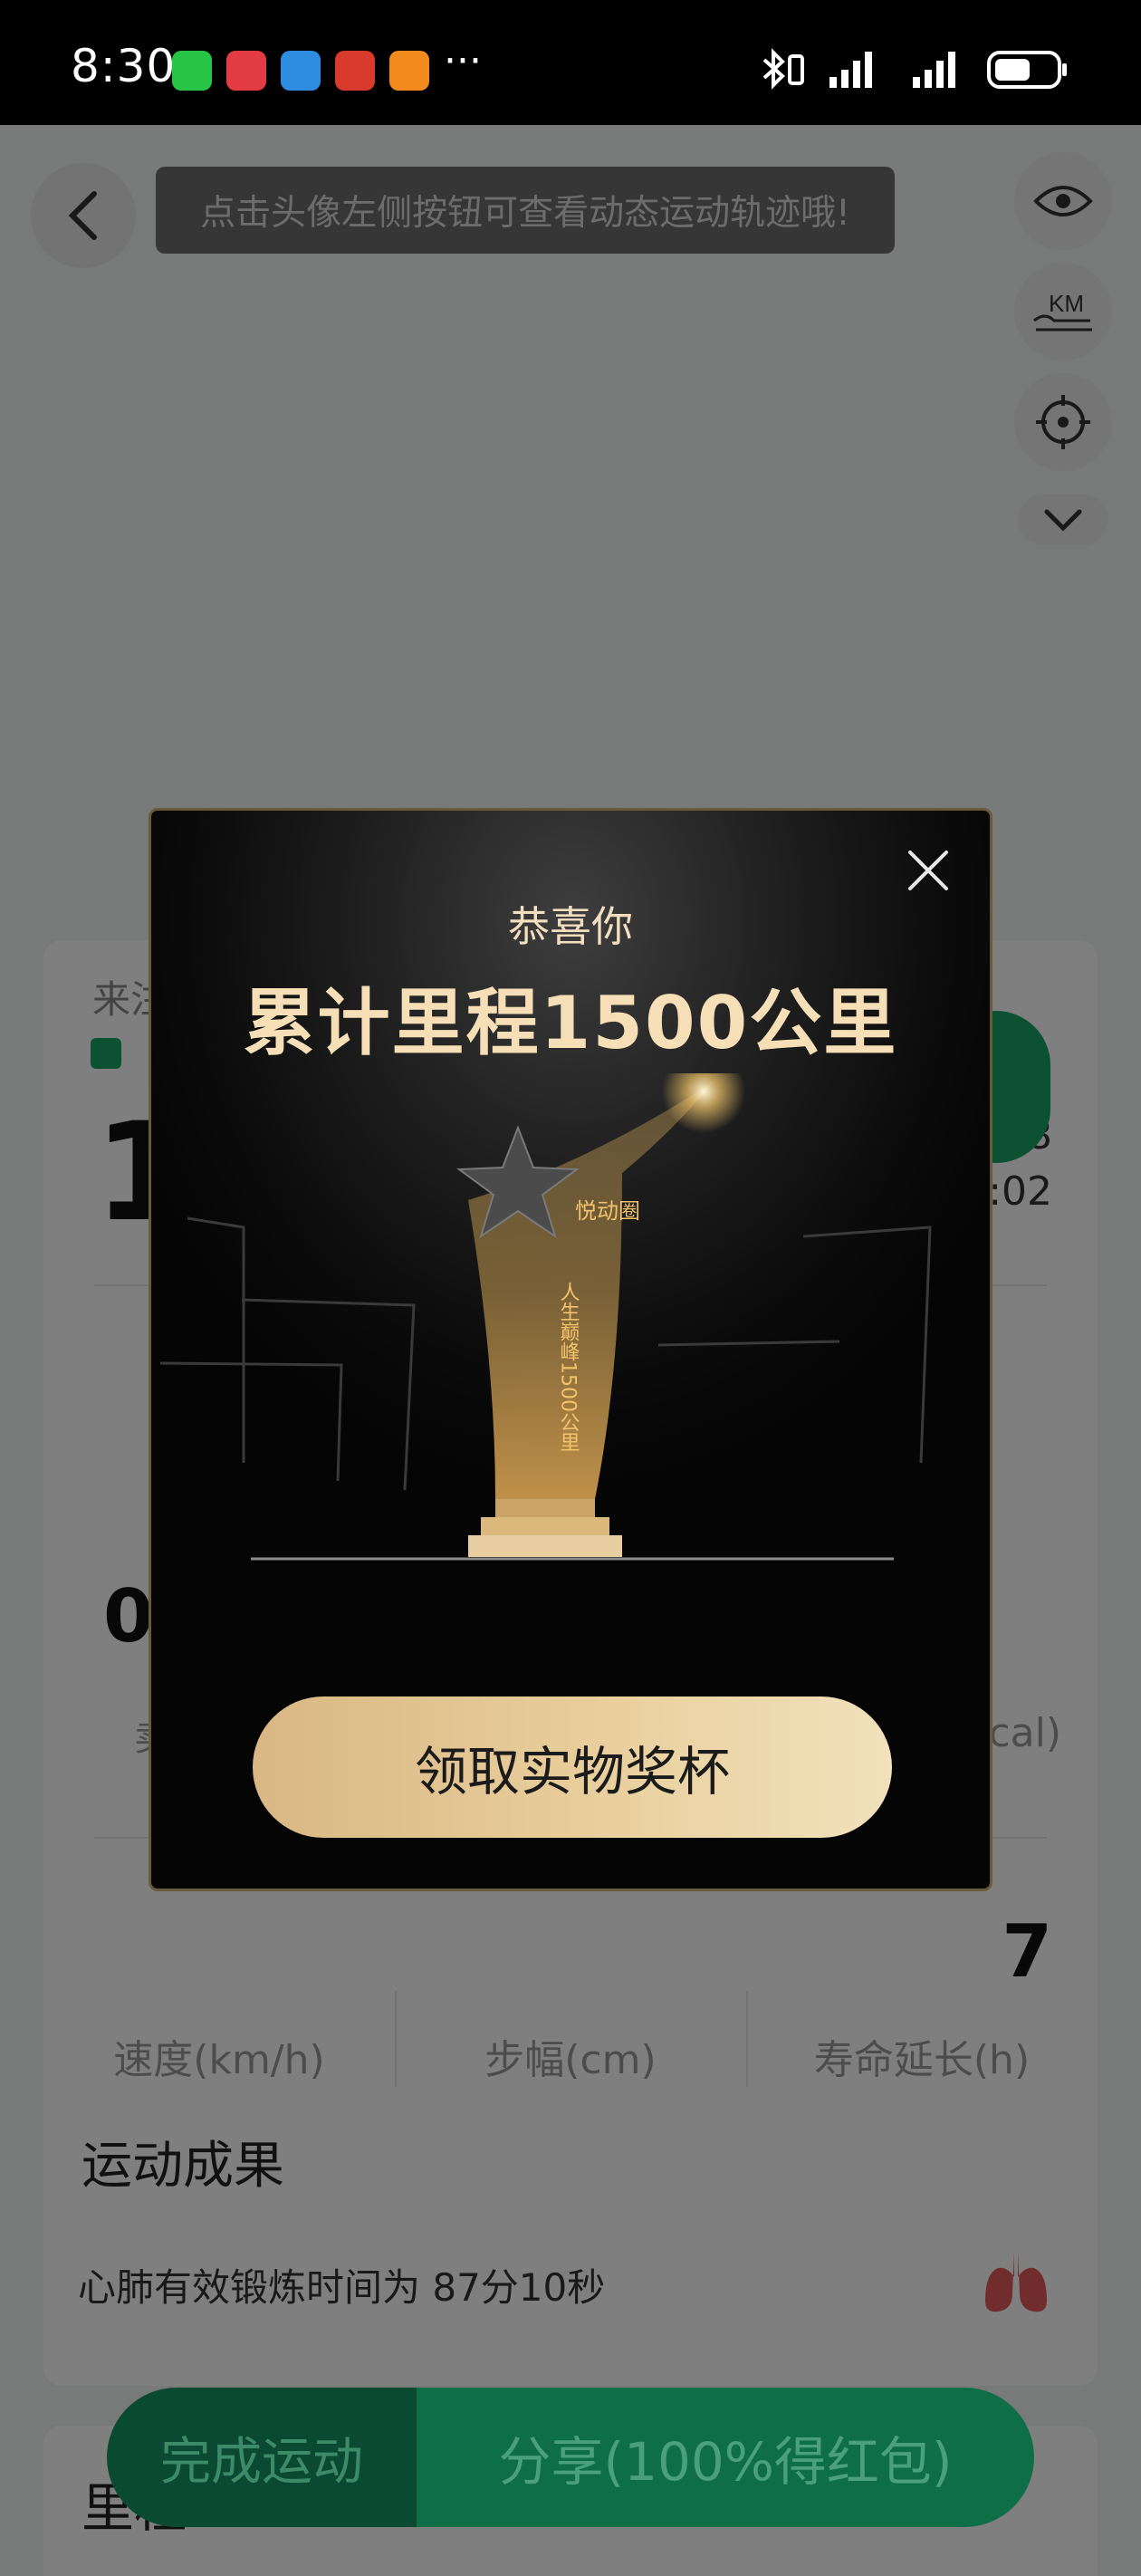 The width and height of the screenshot is (1141, 2576). I want to click on bluetooth-icon, so click(783, 69).